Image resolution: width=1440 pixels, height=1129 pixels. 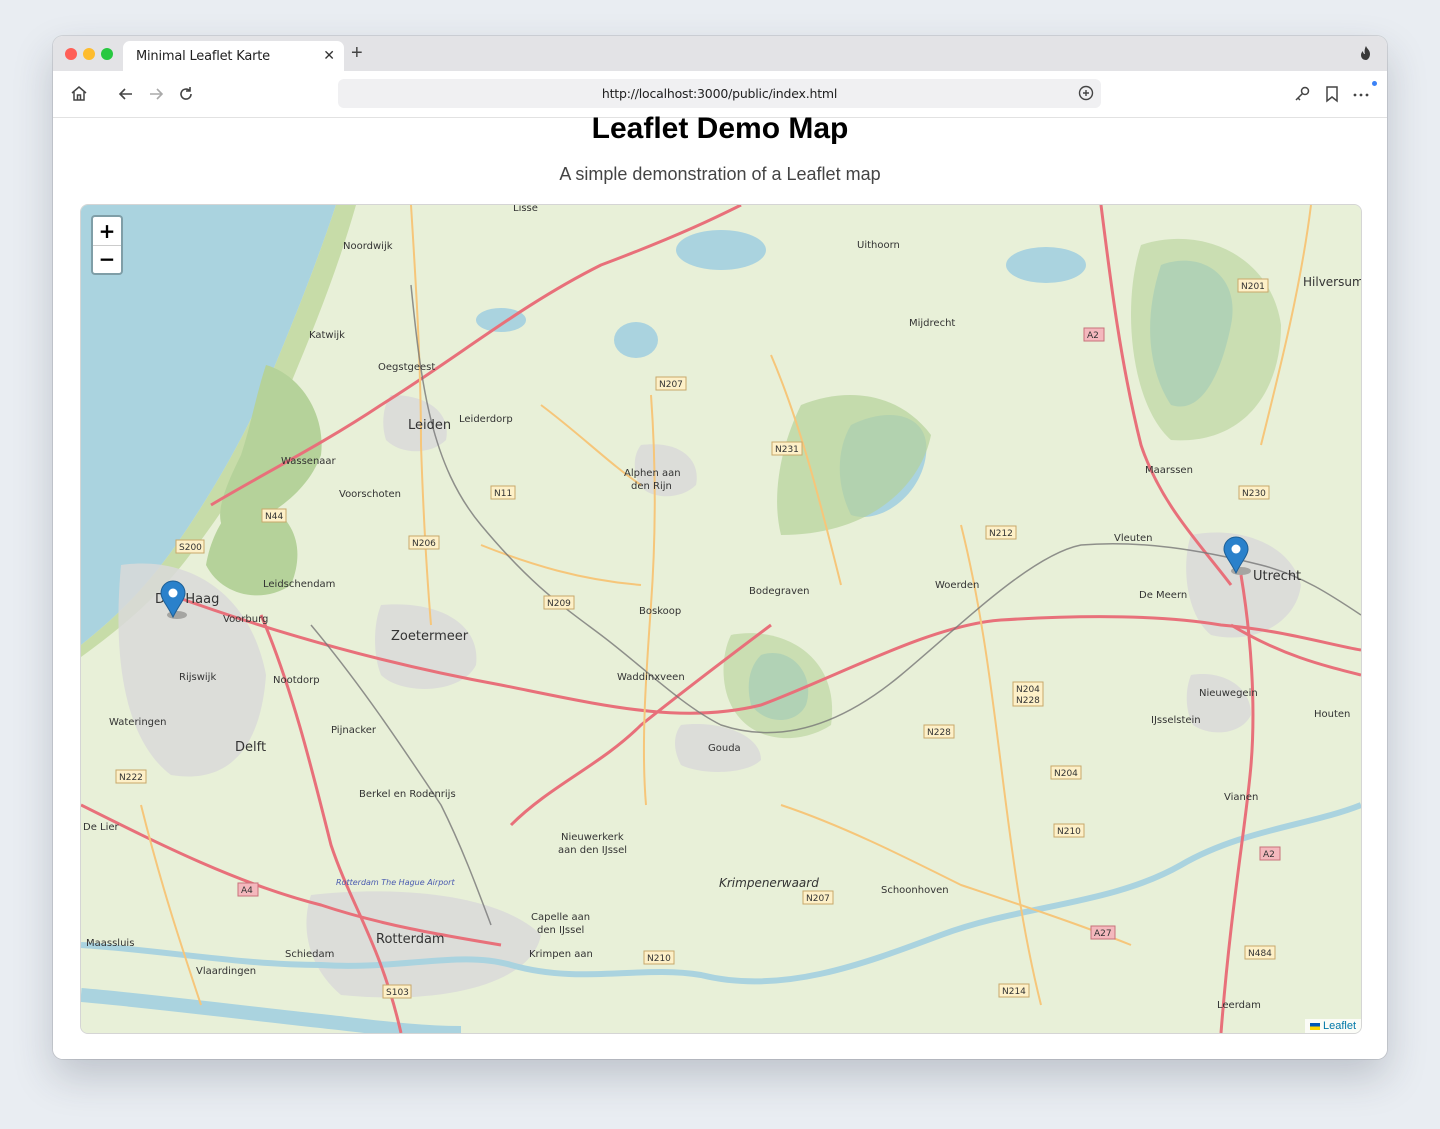 I want to click on svg-text: N206, so click(x=424, y=544).